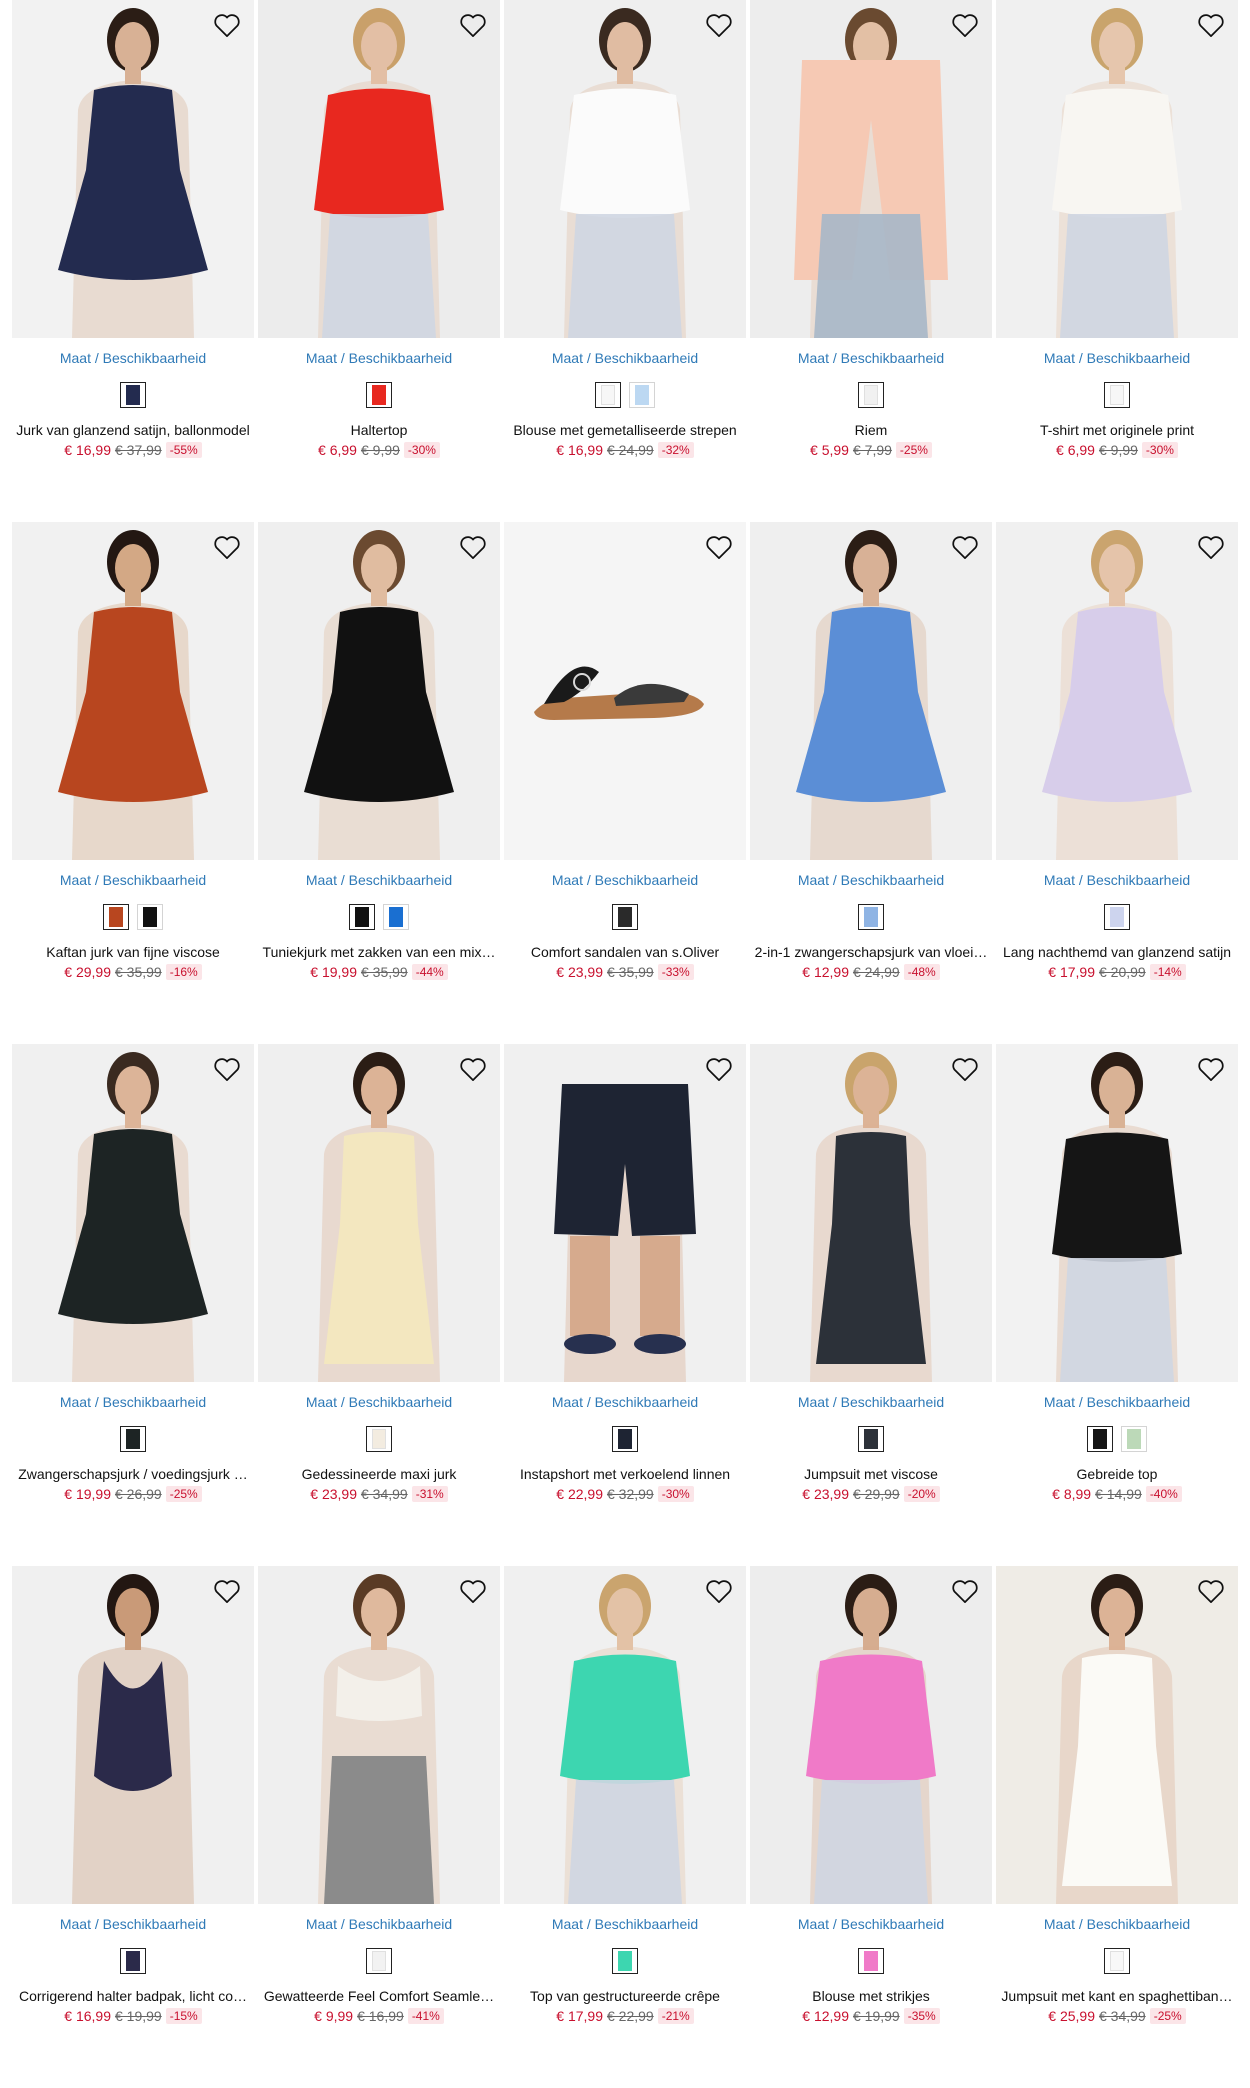  Describe the element at coordinates (625, 430) in the screenshot. I see `product-title: Blouse met gemetalliseerde strepen` at that location.